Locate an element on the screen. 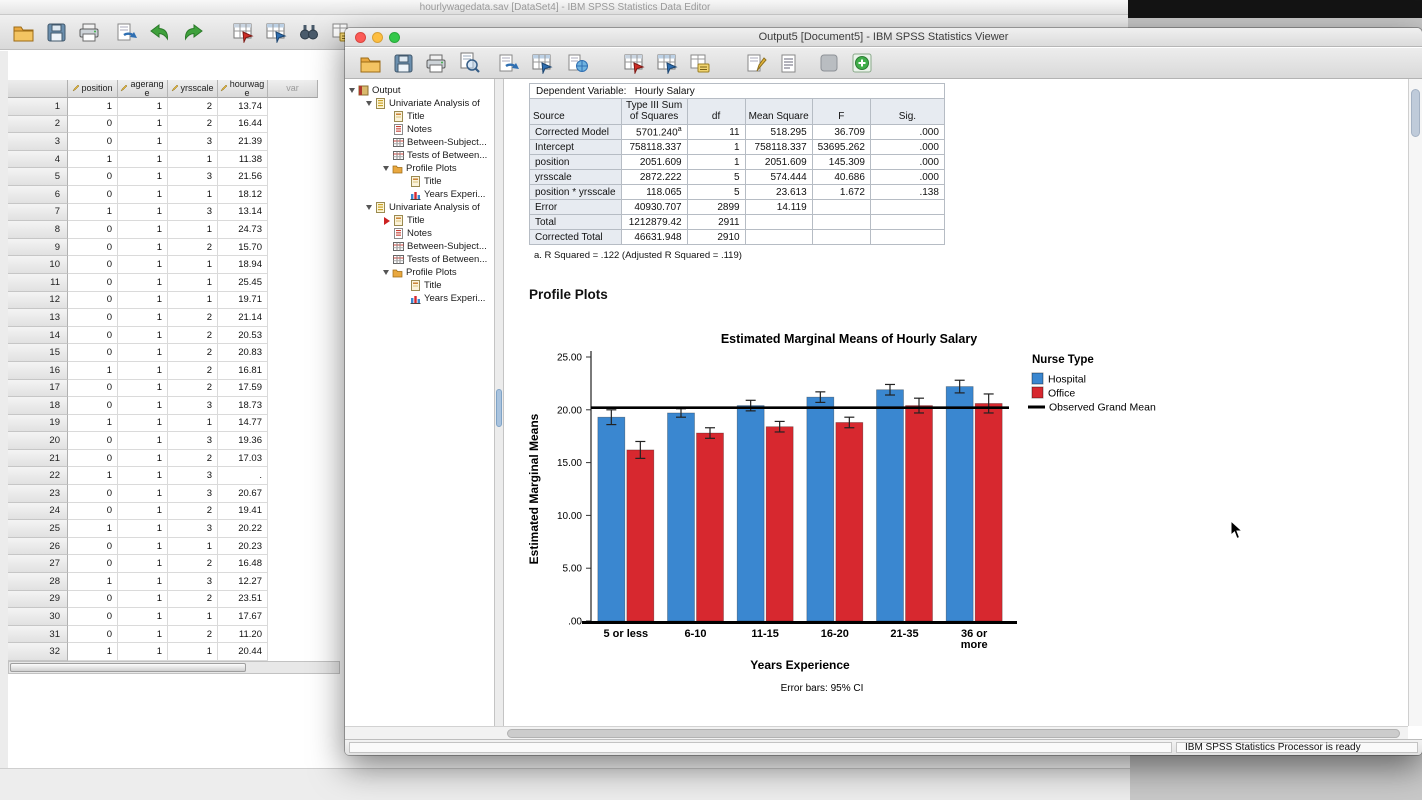  row-number: 29 is located at coordinates (38, 599).